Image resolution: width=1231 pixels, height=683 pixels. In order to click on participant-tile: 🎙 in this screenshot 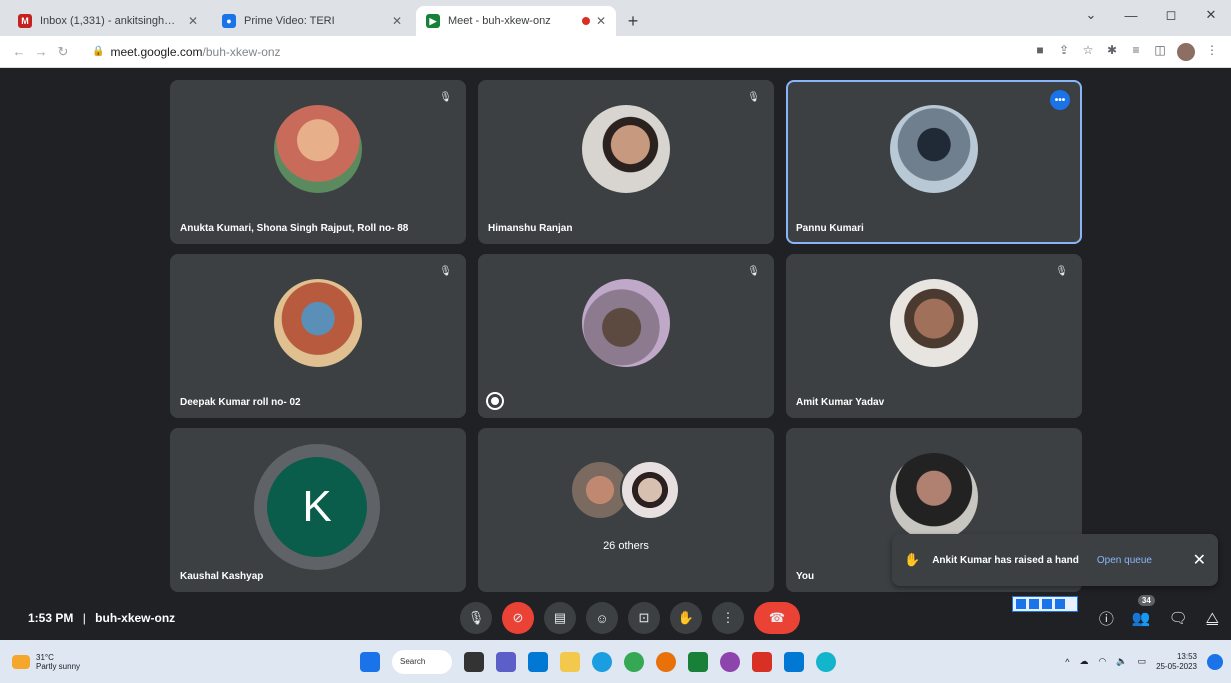, I will do `click(626, 336)`.